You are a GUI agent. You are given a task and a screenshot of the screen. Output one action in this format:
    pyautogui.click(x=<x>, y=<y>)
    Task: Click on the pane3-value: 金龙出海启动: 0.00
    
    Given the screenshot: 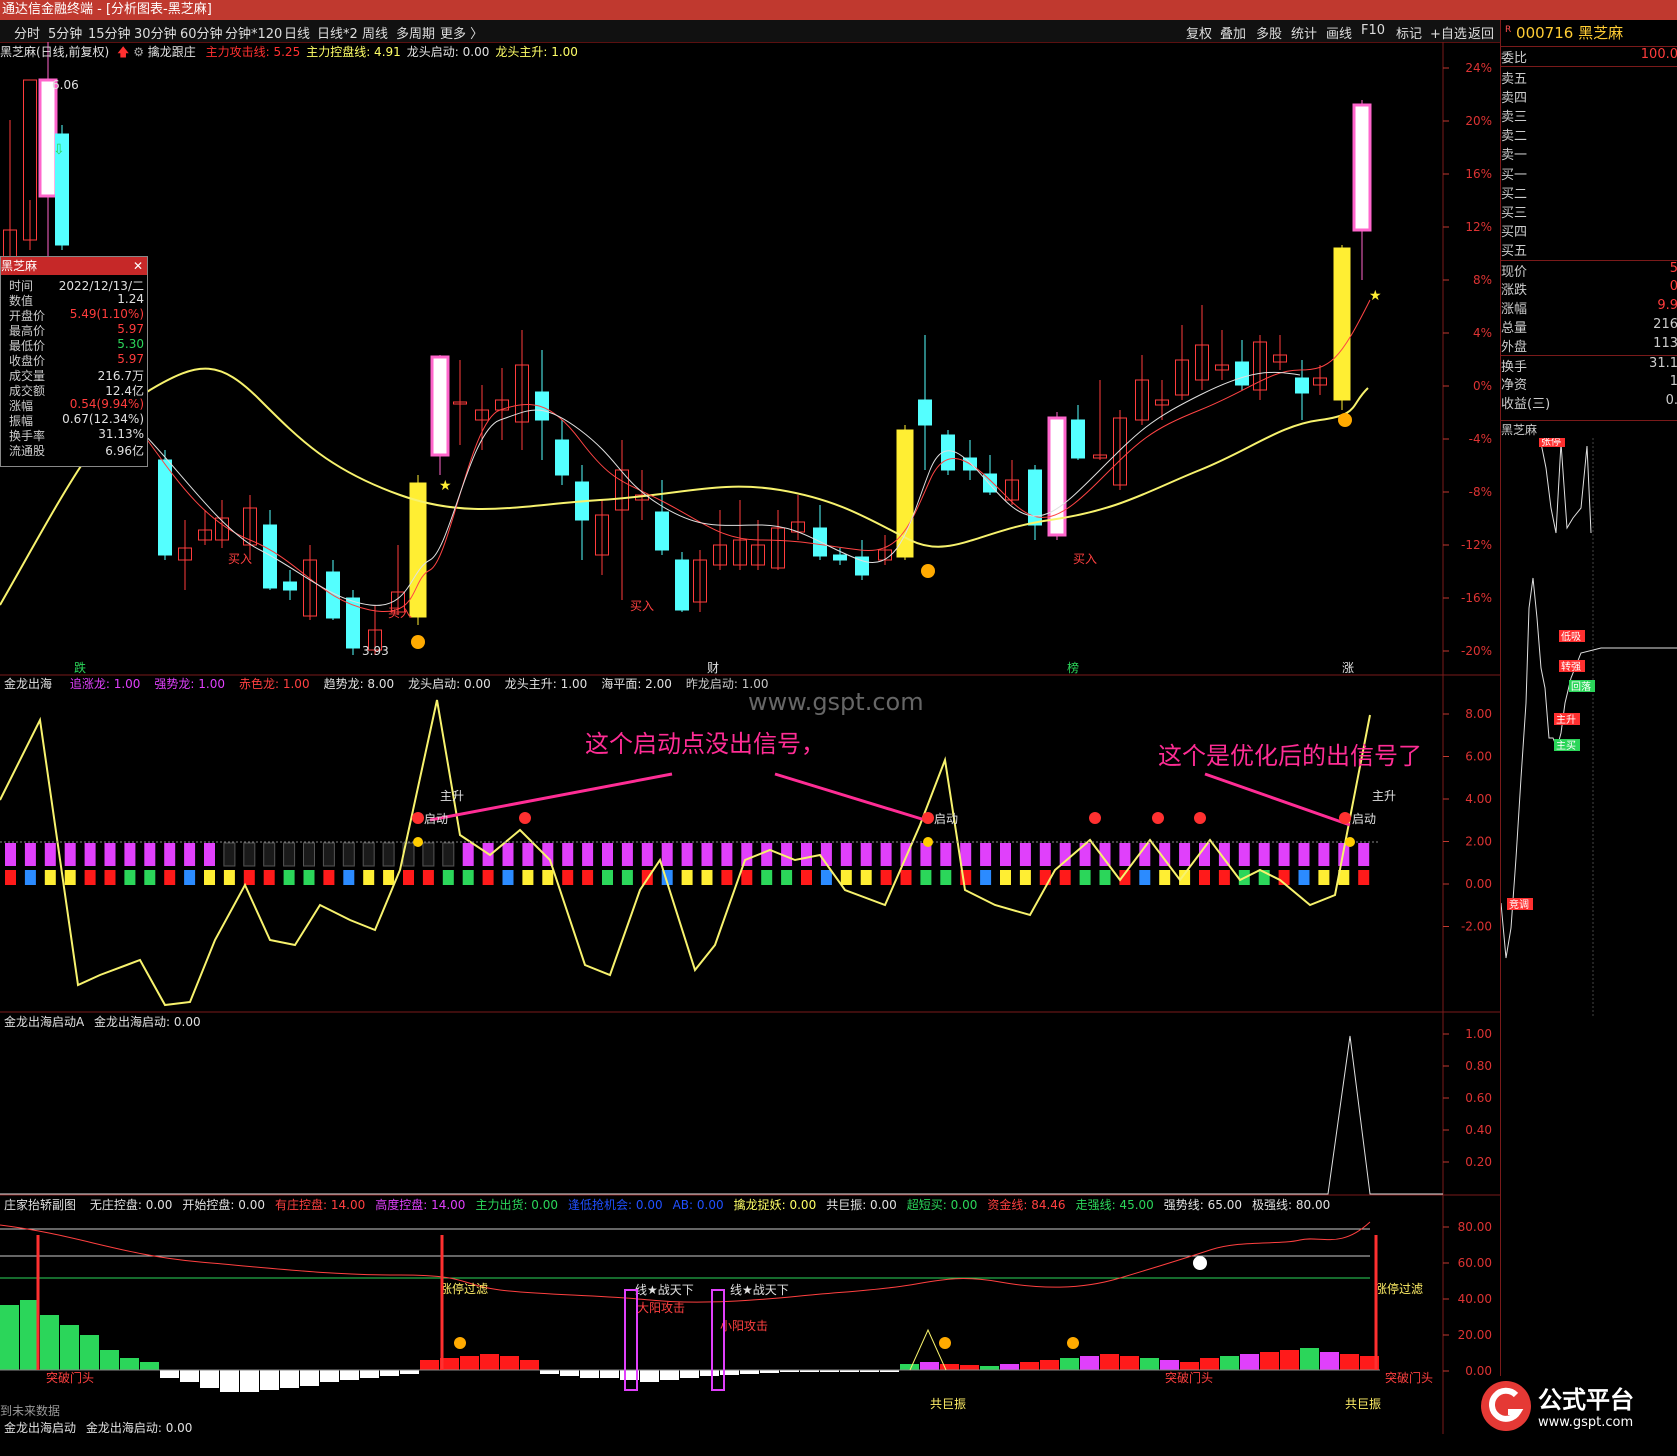 What is the action you would take?
    pyautogui.click(x=147, y=1022)
    